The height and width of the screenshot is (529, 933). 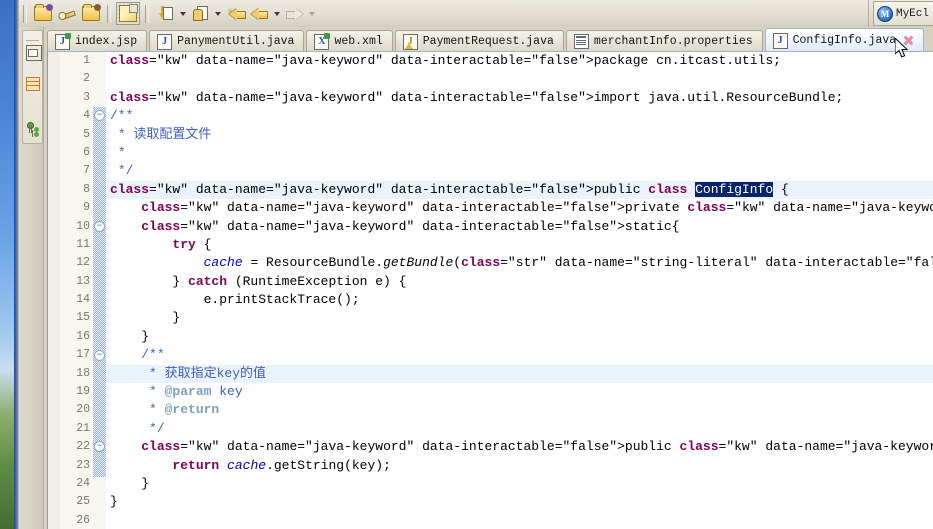 What do you see at coordinates (33, 83) in the screenshot?
I see `outline-icon` at bounding box center [33, 83].